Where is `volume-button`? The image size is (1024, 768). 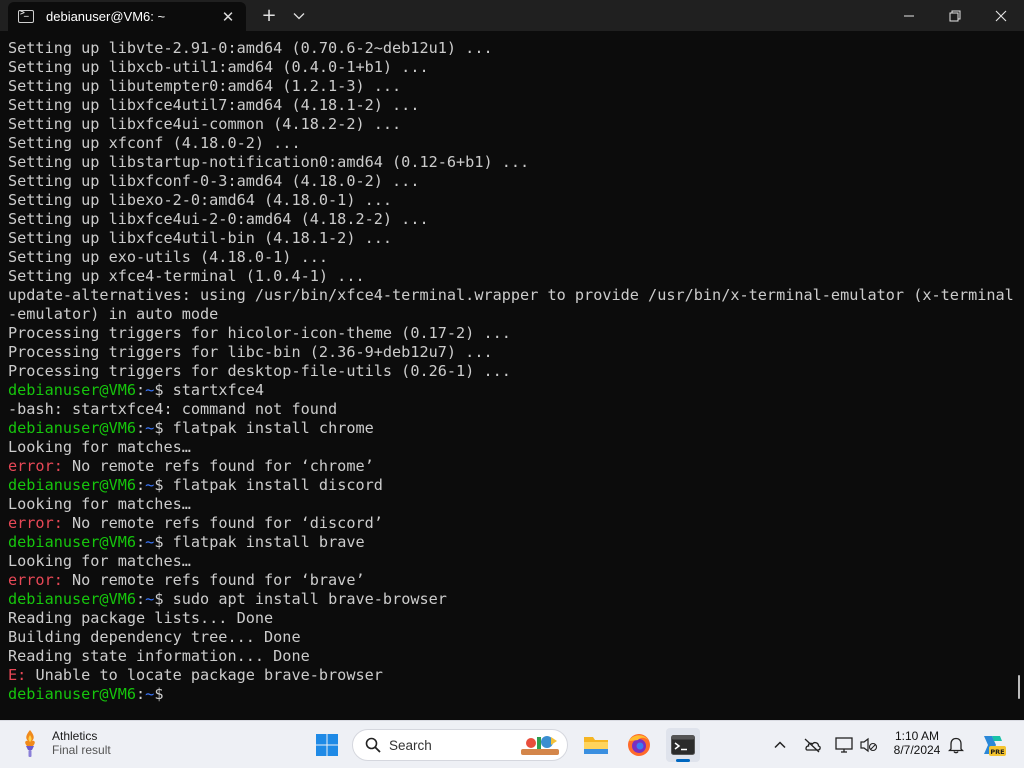 volume-button is located at coordinates (869, 745).